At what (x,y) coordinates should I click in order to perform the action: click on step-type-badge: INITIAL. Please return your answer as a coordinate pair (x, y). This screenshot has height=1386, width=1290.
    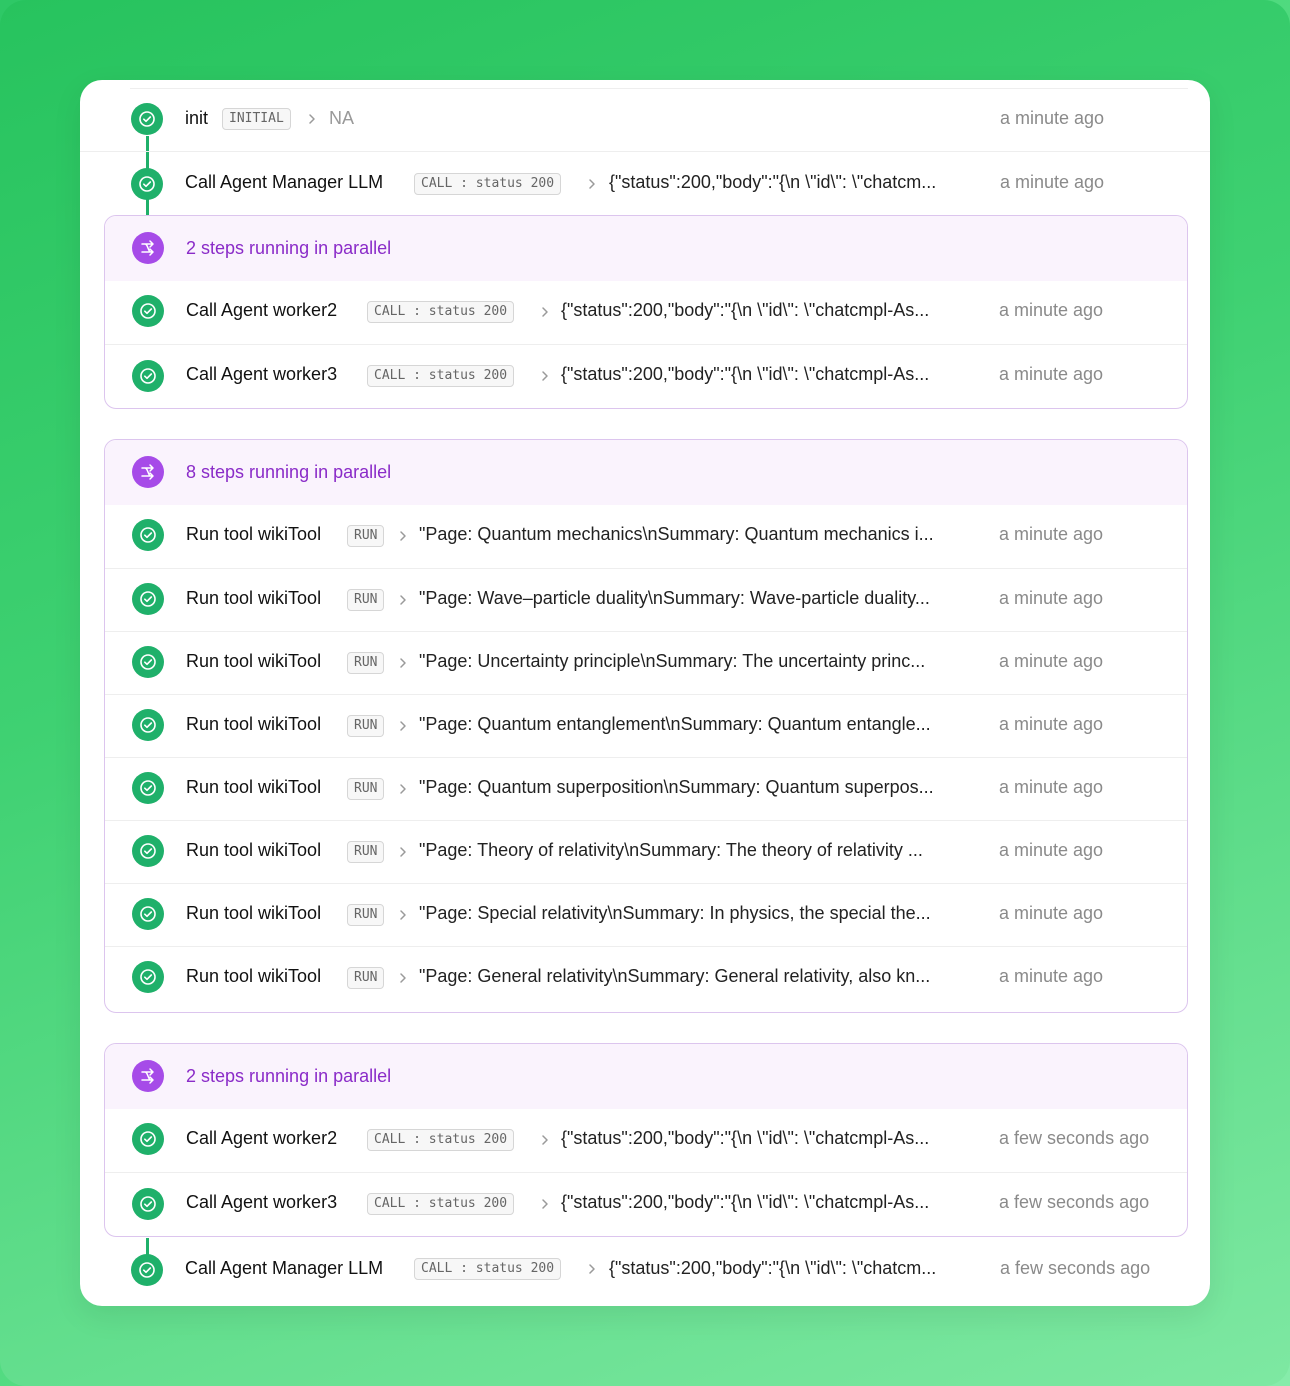
    Looking at the image, I should click on (256, 119).